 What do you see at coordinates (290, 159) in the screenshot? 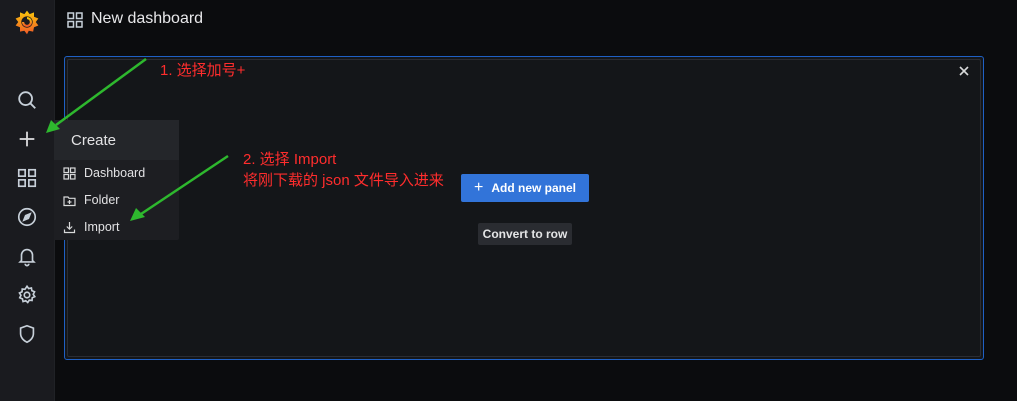
I see `annotation-step2-title: 2. 选择 Import` at bounding box center [290, 159].